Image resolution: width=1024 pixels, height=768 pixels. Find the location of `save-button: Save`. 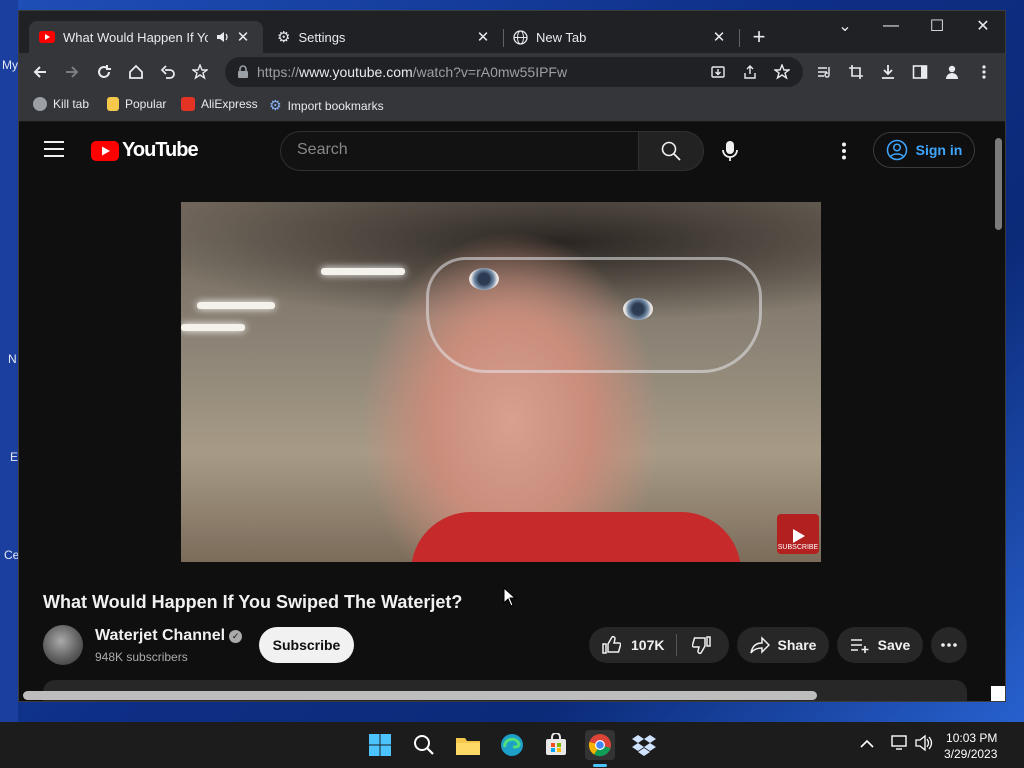

save-button: Save is located at coordinates (880, 645).